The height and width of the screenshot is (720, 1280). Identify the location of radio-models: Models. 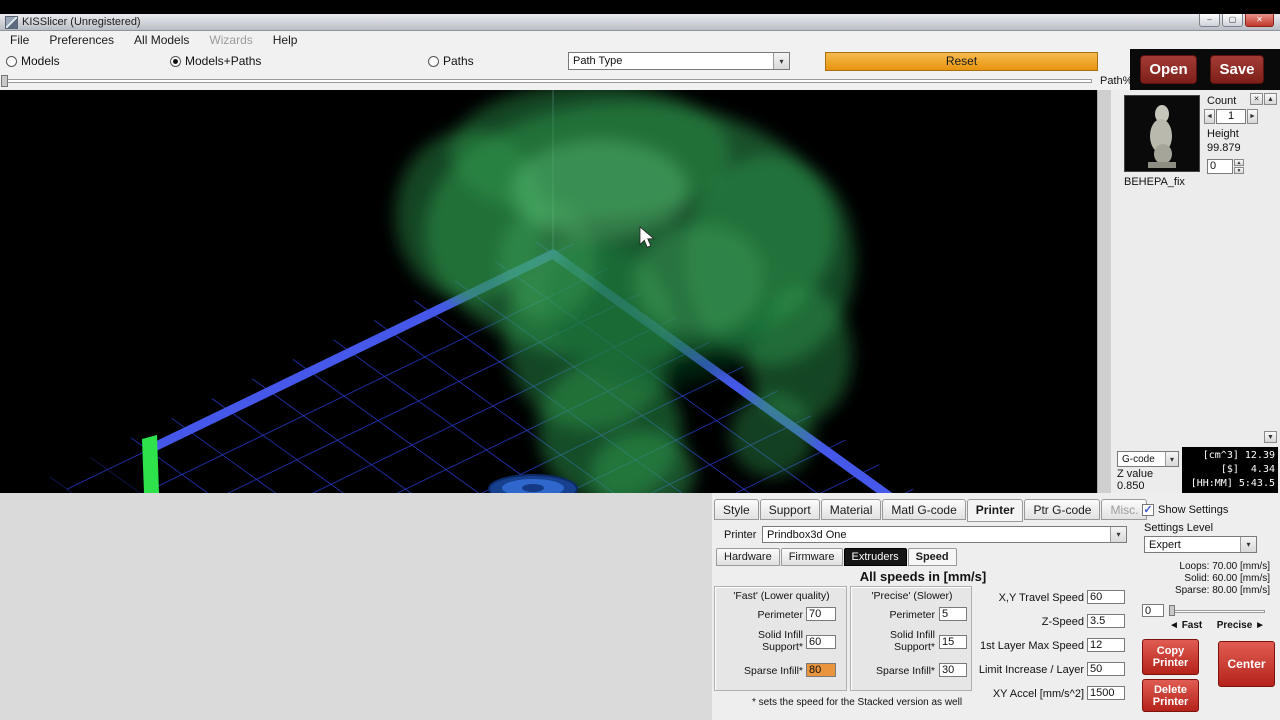
(33, 61).